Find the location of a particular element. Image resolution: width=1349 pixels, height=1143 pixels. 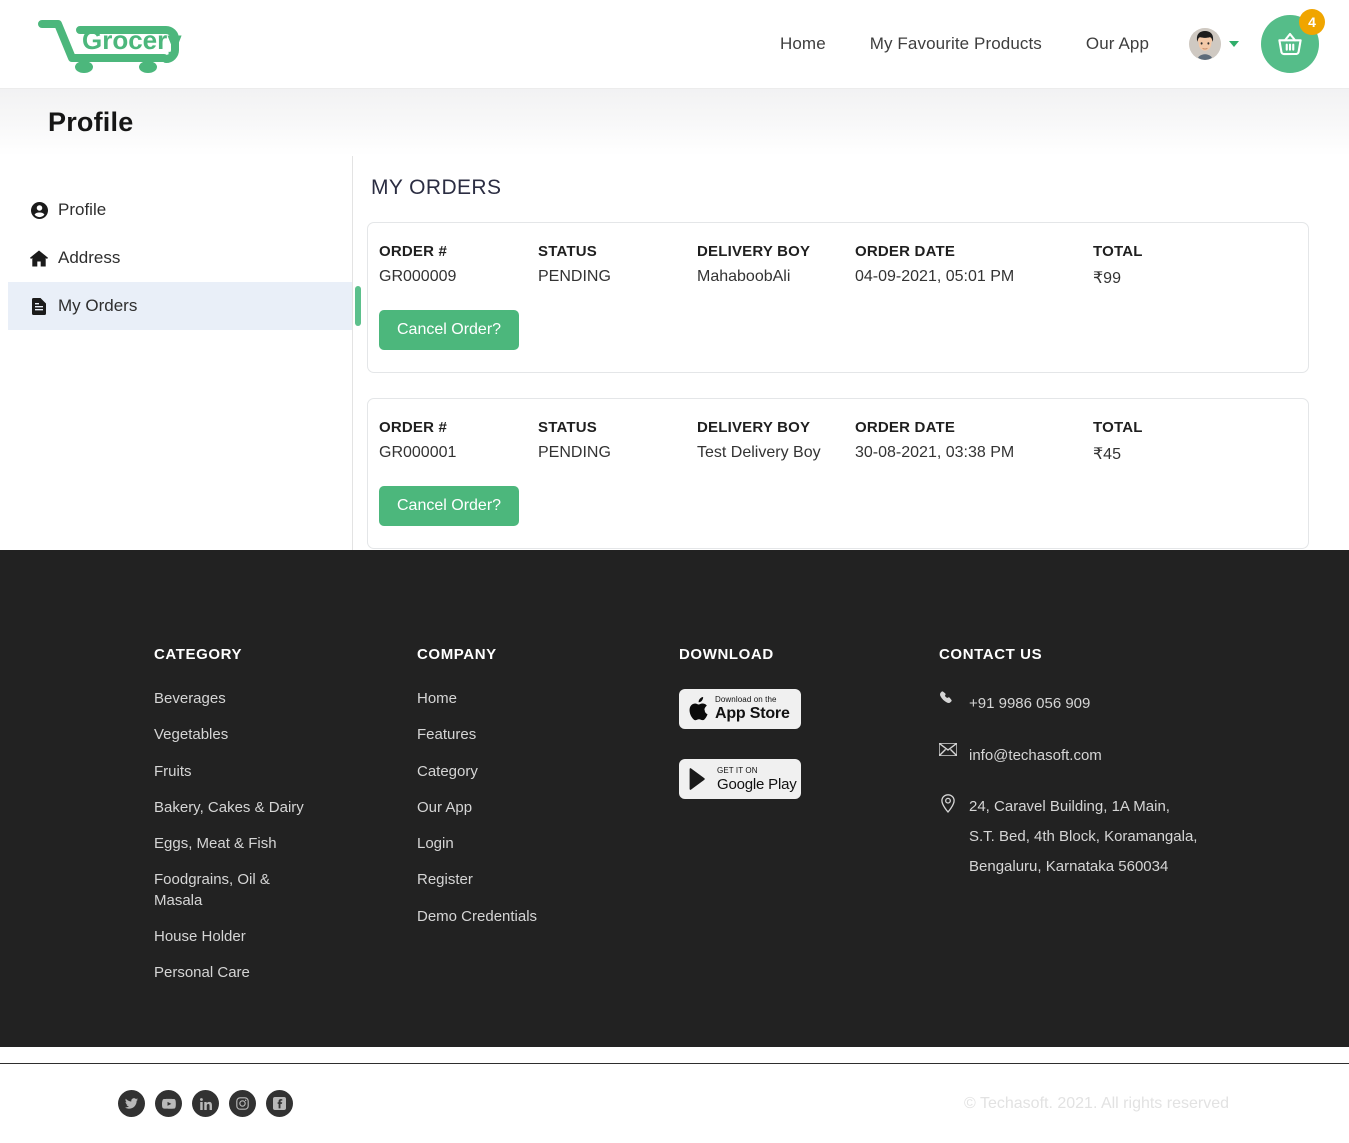

total-value: ₹45 is located at coordinates (1107, 454).